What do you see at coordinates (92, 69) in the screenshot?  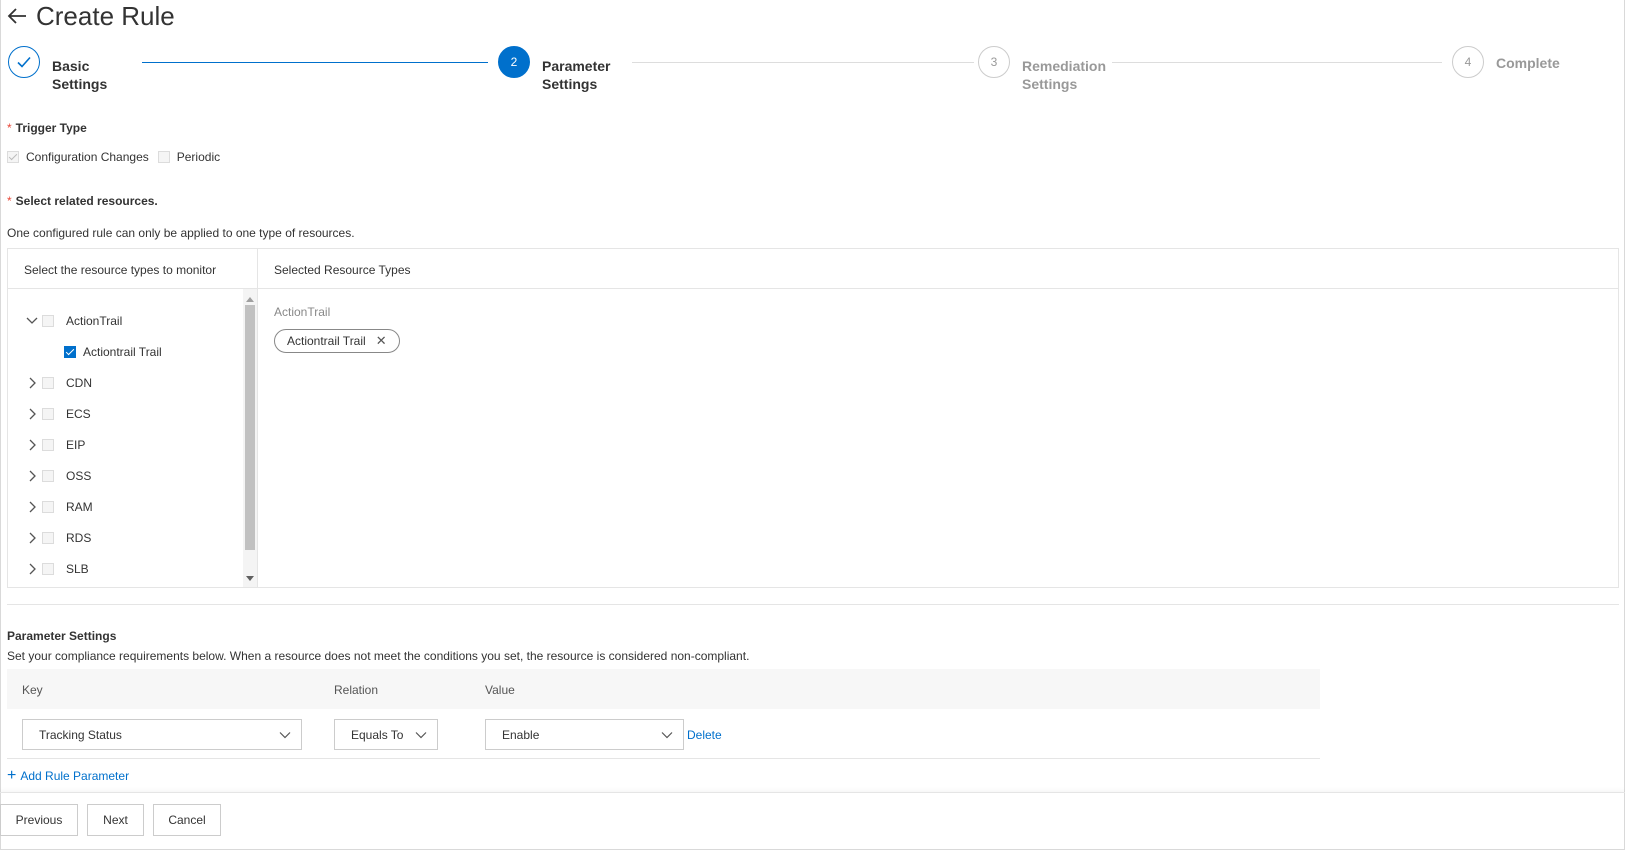 I see `step-label: Basic Settings` at bounding box center [92, 69].